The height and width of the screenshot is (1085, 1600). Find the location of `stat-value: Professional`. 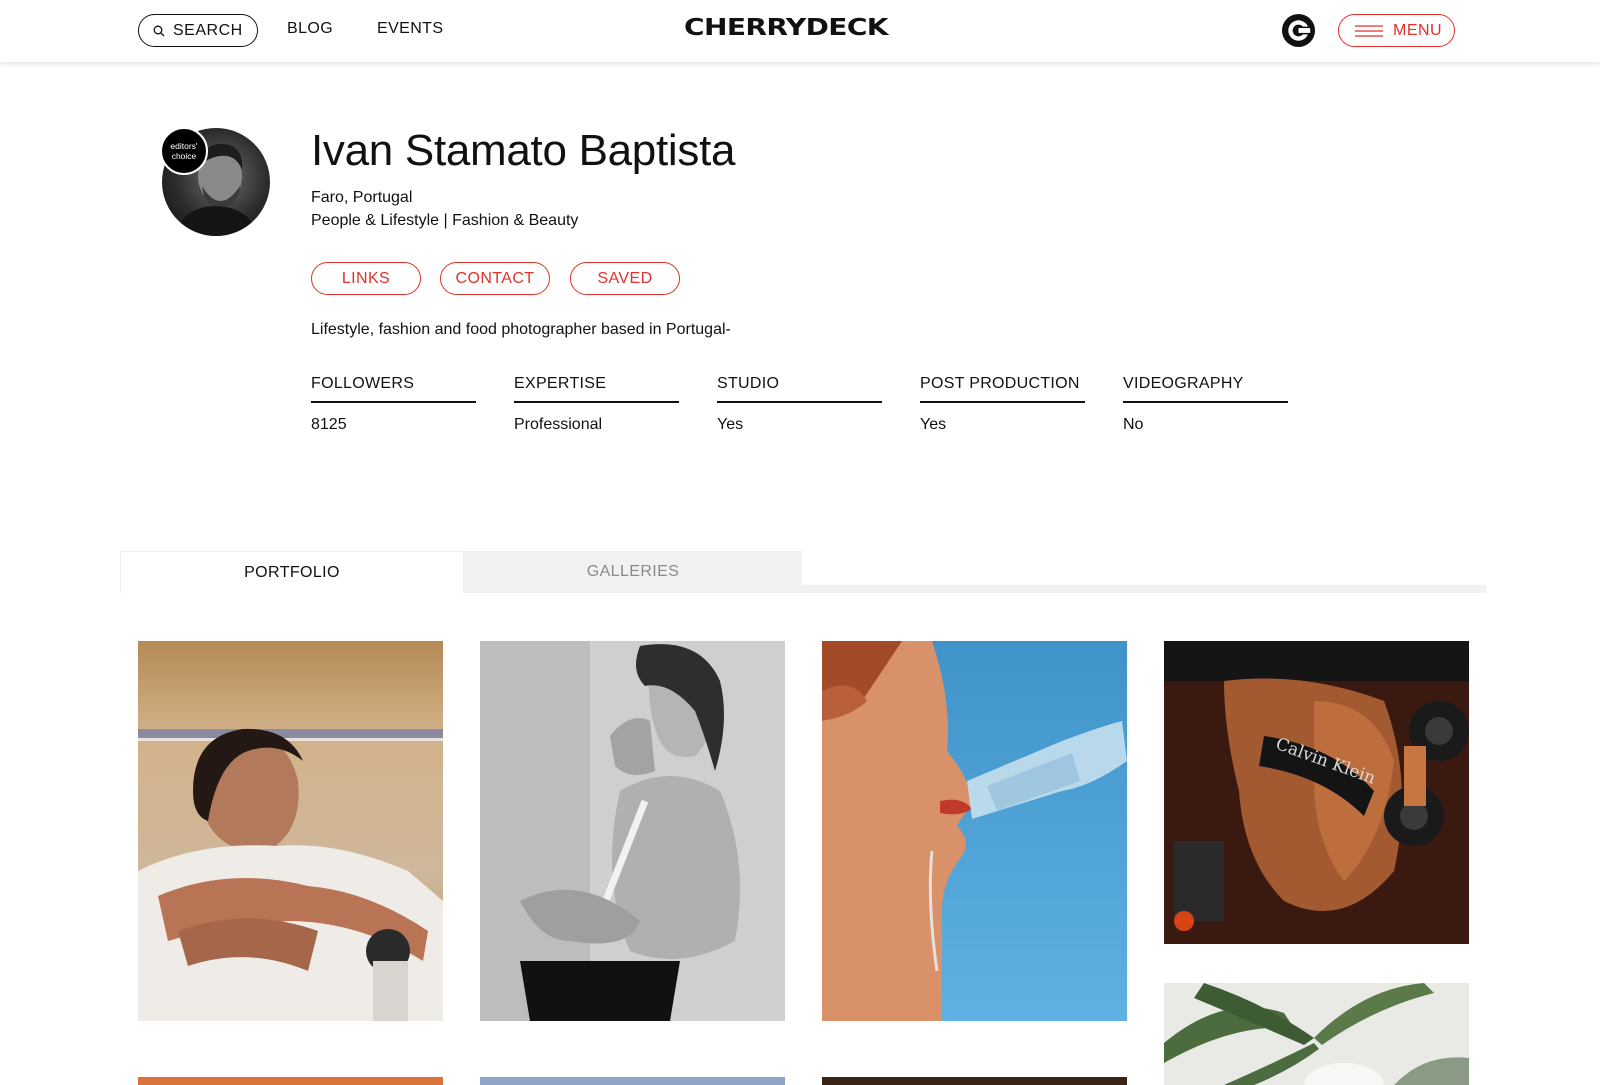

stat-value: Professional is located at coordinates (558, 424).